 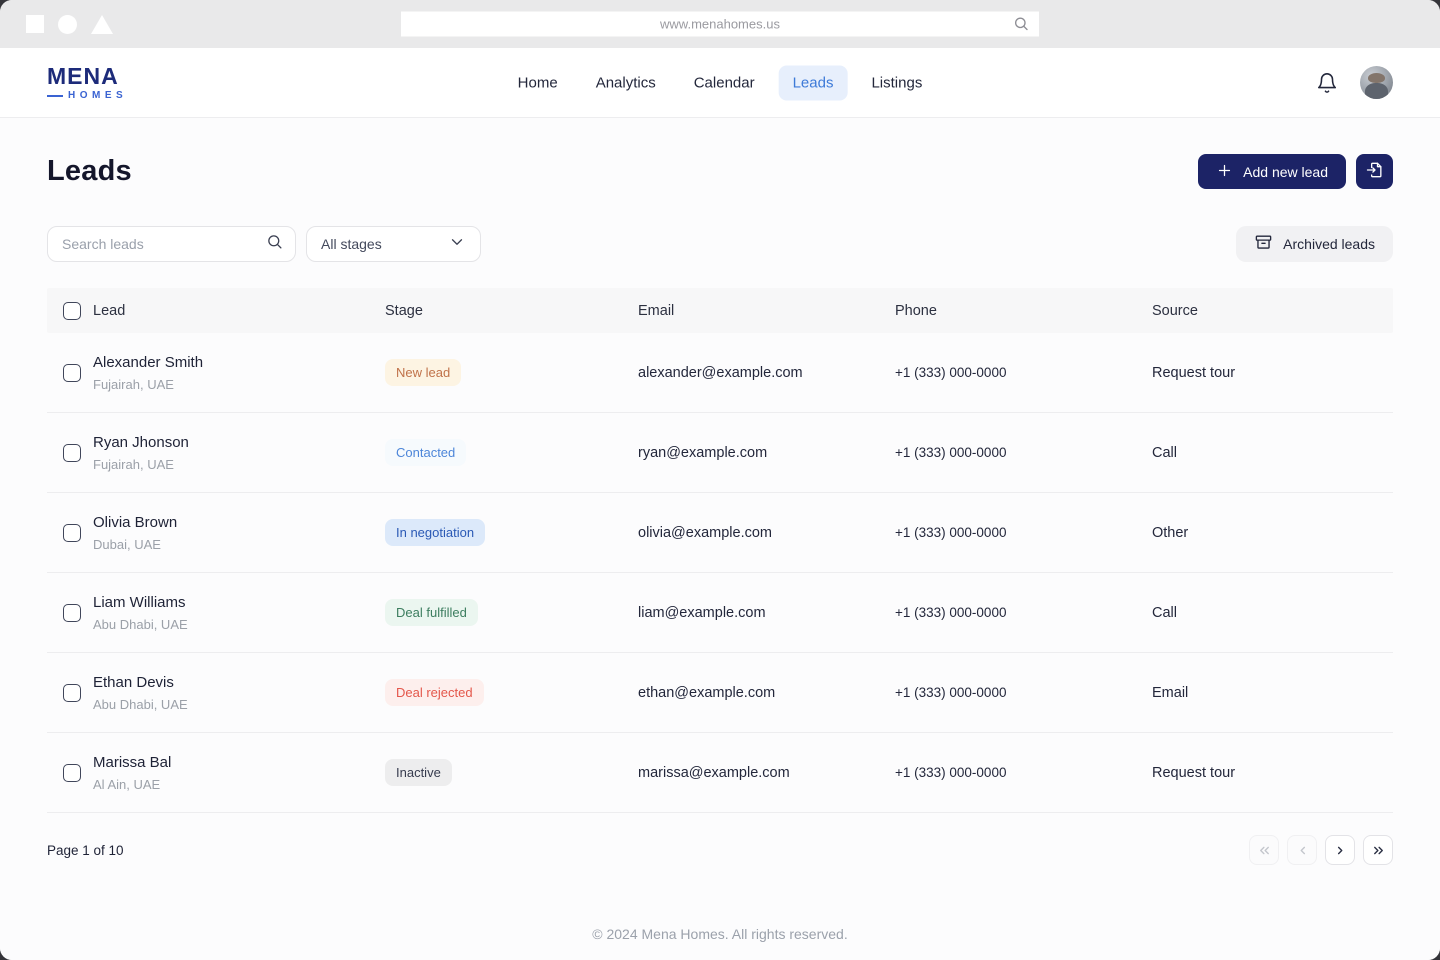 What do you see at coordinates (127, 784) in the screenshot?
I see `lead-location: Al Ain, UAE` at bounding box center [127, 784].